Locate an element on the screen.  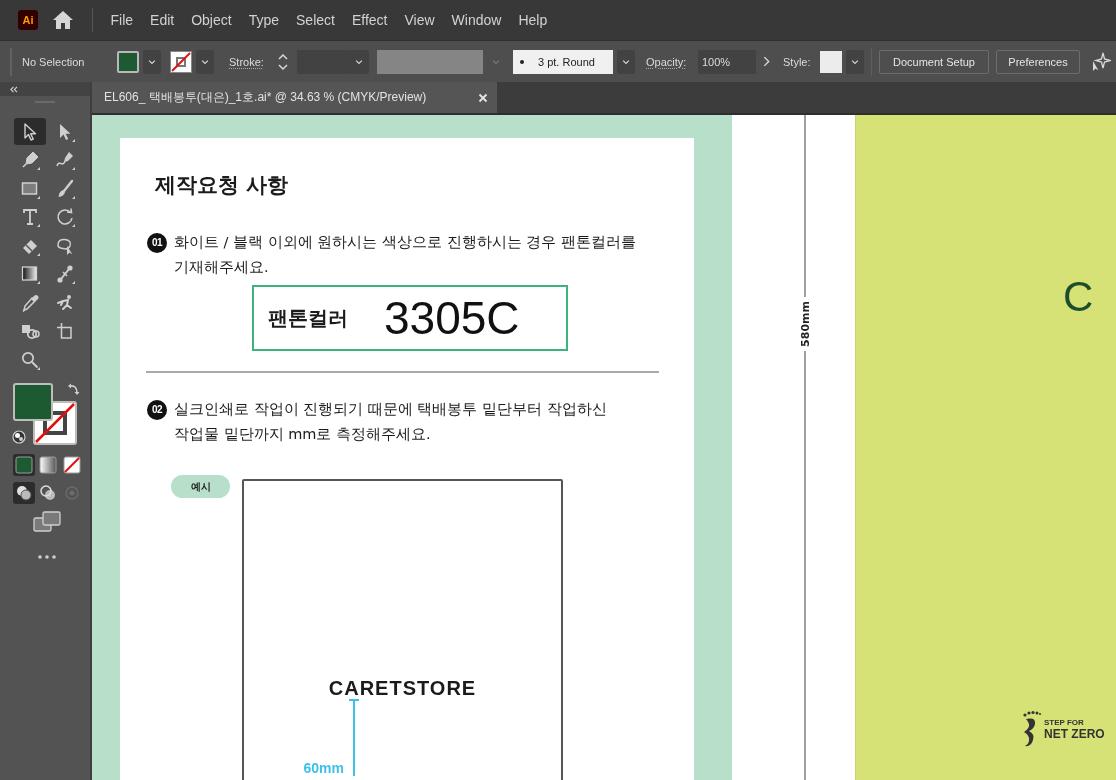
graphic-style-swatch-icon is located at coordinates (831, 61).